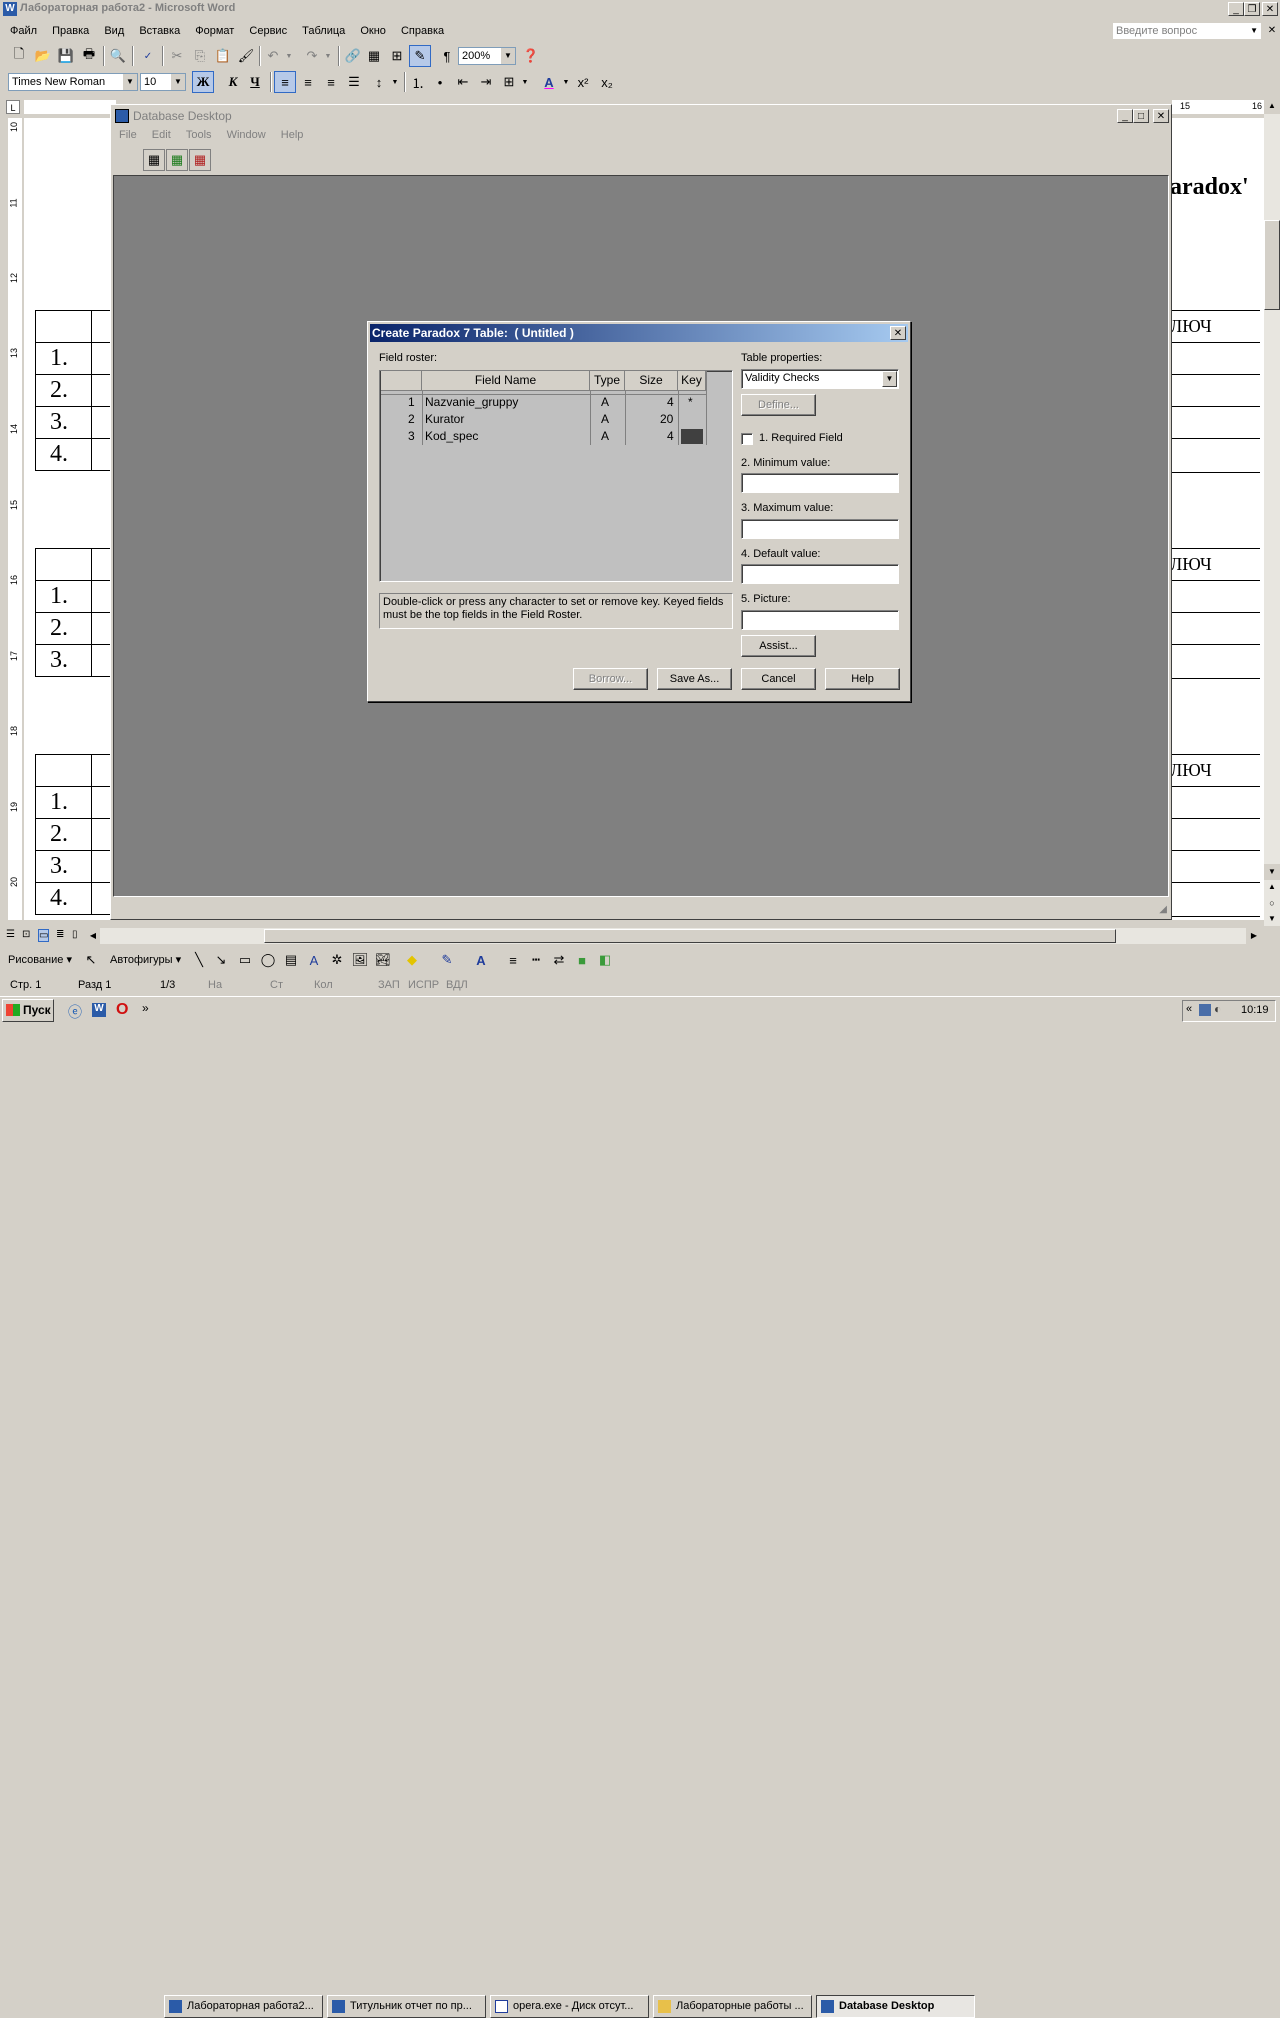 The image size is (1280, 2018). What do you see at coordinates (582, 960) in the screenshot?
I see `shadow-icon: ■` at bounding box center [582, 960].